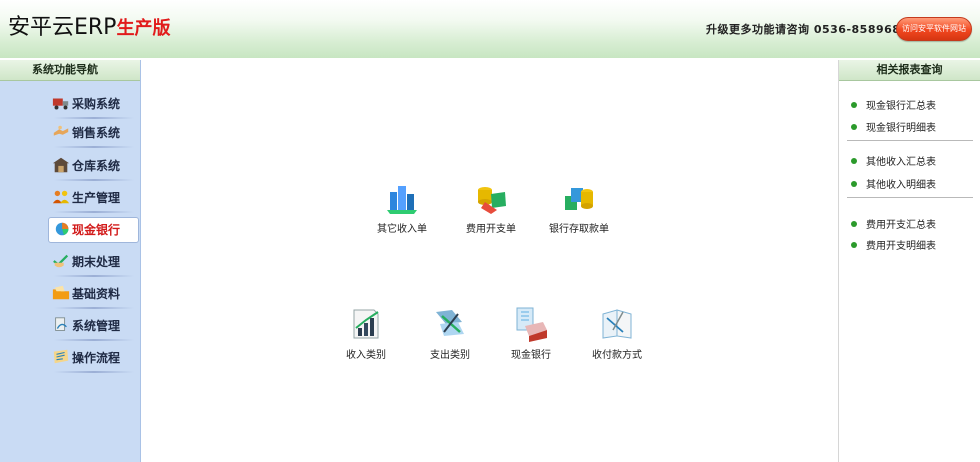 The width and height of the screenshot is (980, 462). I want to click on hand-check-icon, so click(61, 261).